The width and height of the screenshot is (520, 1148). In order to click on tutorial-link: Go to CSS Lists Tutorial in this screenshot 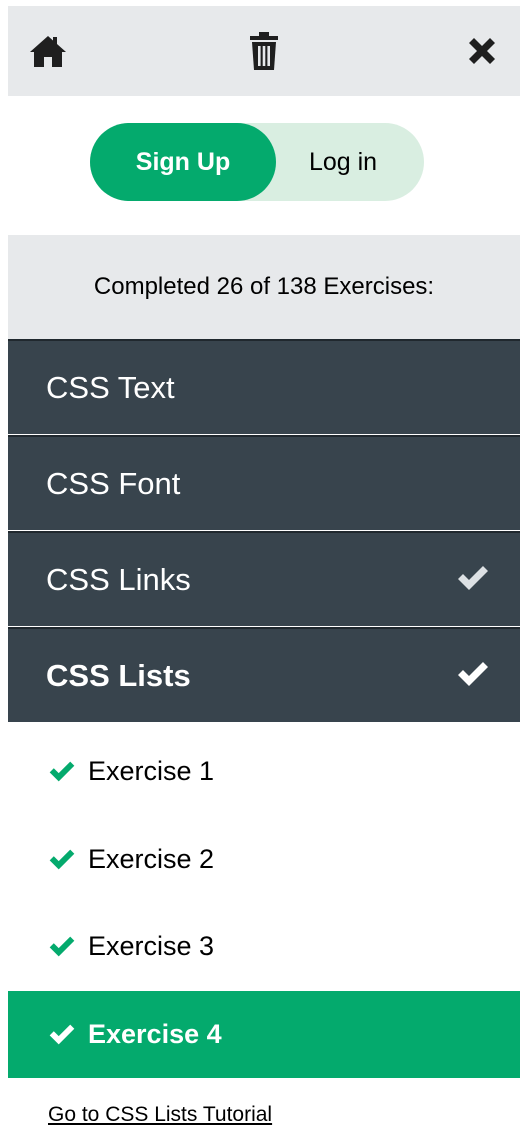, I will do `click(160, 1115)`.